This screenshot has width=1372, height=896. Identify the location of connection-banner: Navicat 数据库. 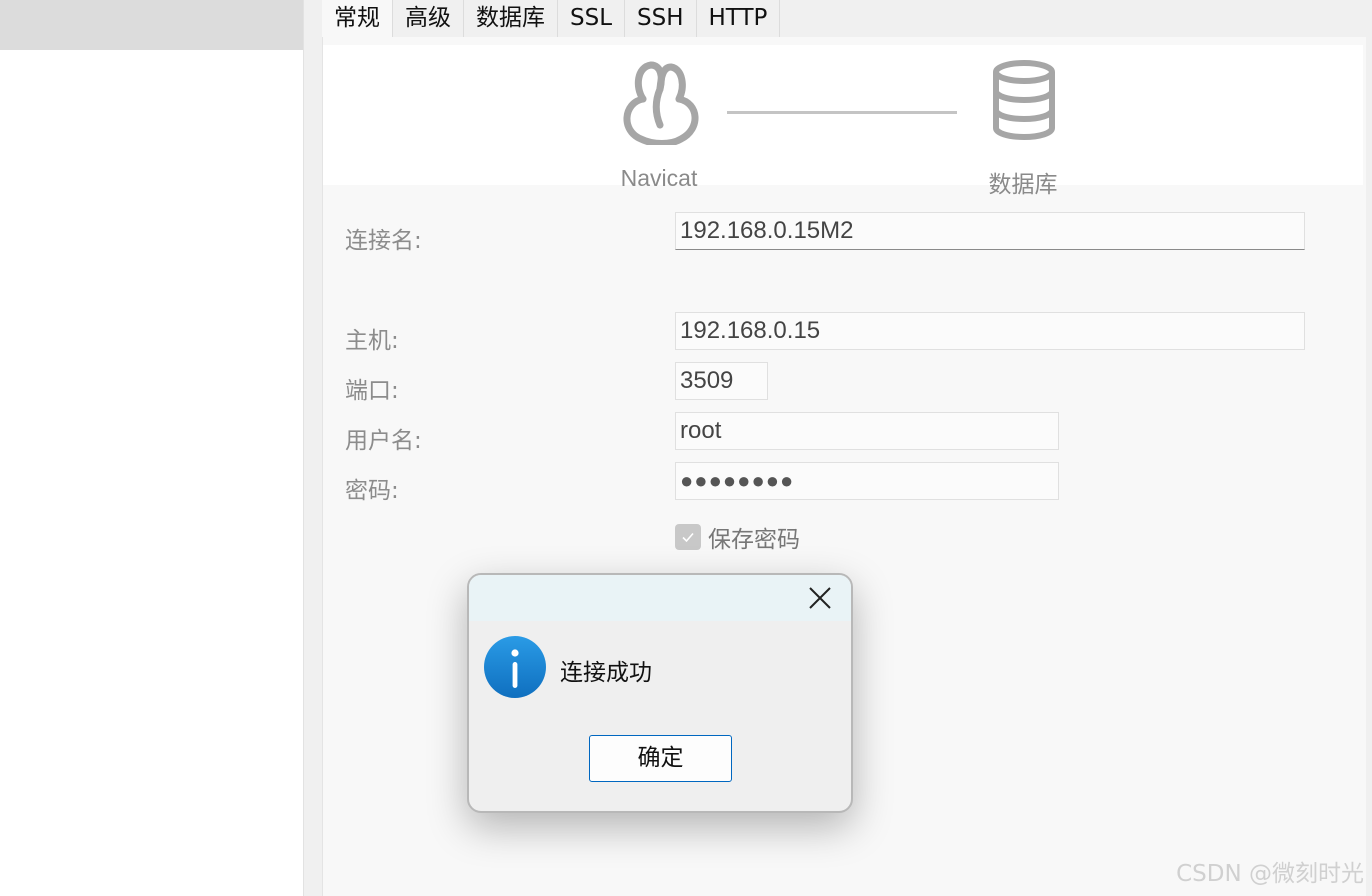
(843, 121).